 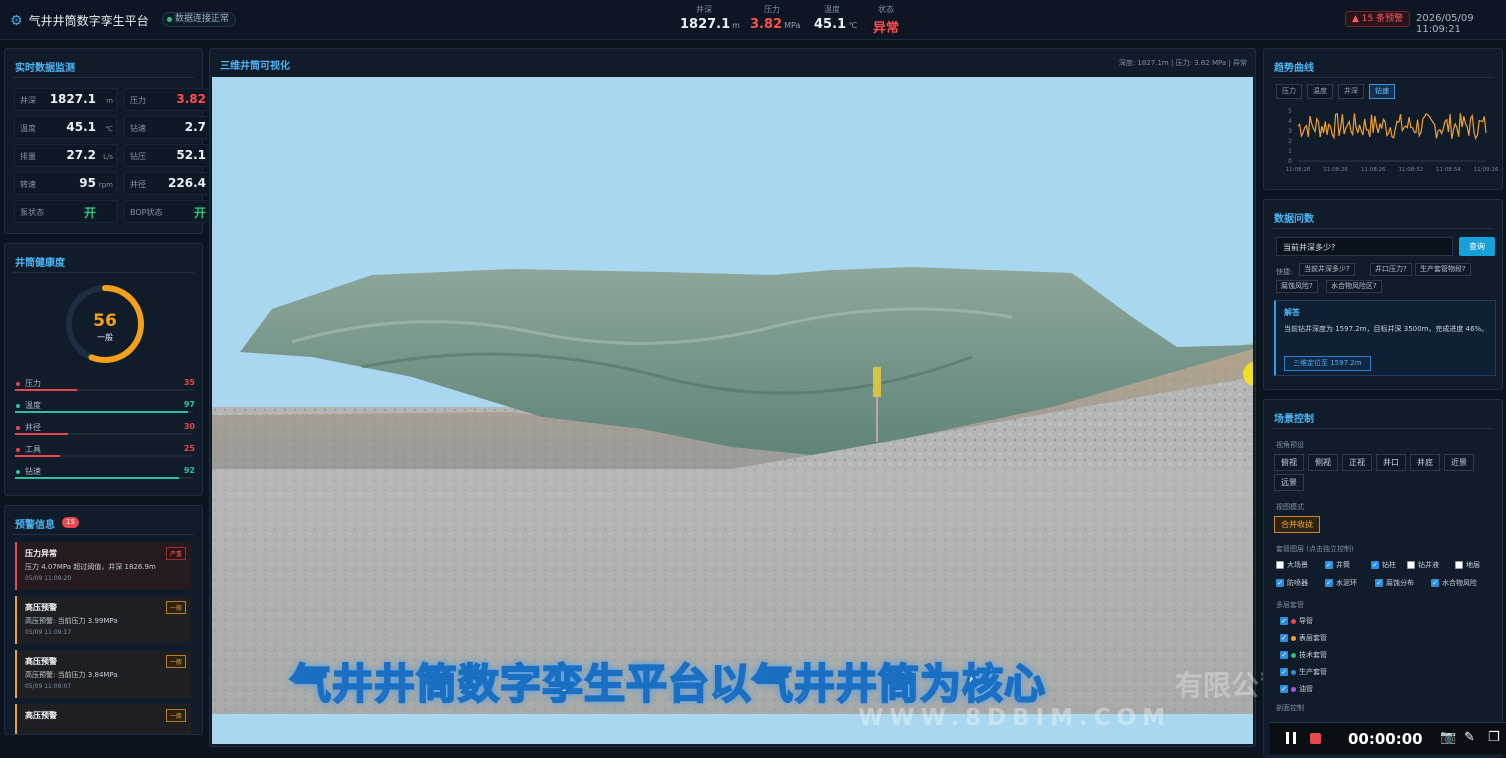 What do you see at coordinates (1337, 565) in the screenshot?
I see `layer-checkbox: 井筒` at bounding box center [1337, 565].